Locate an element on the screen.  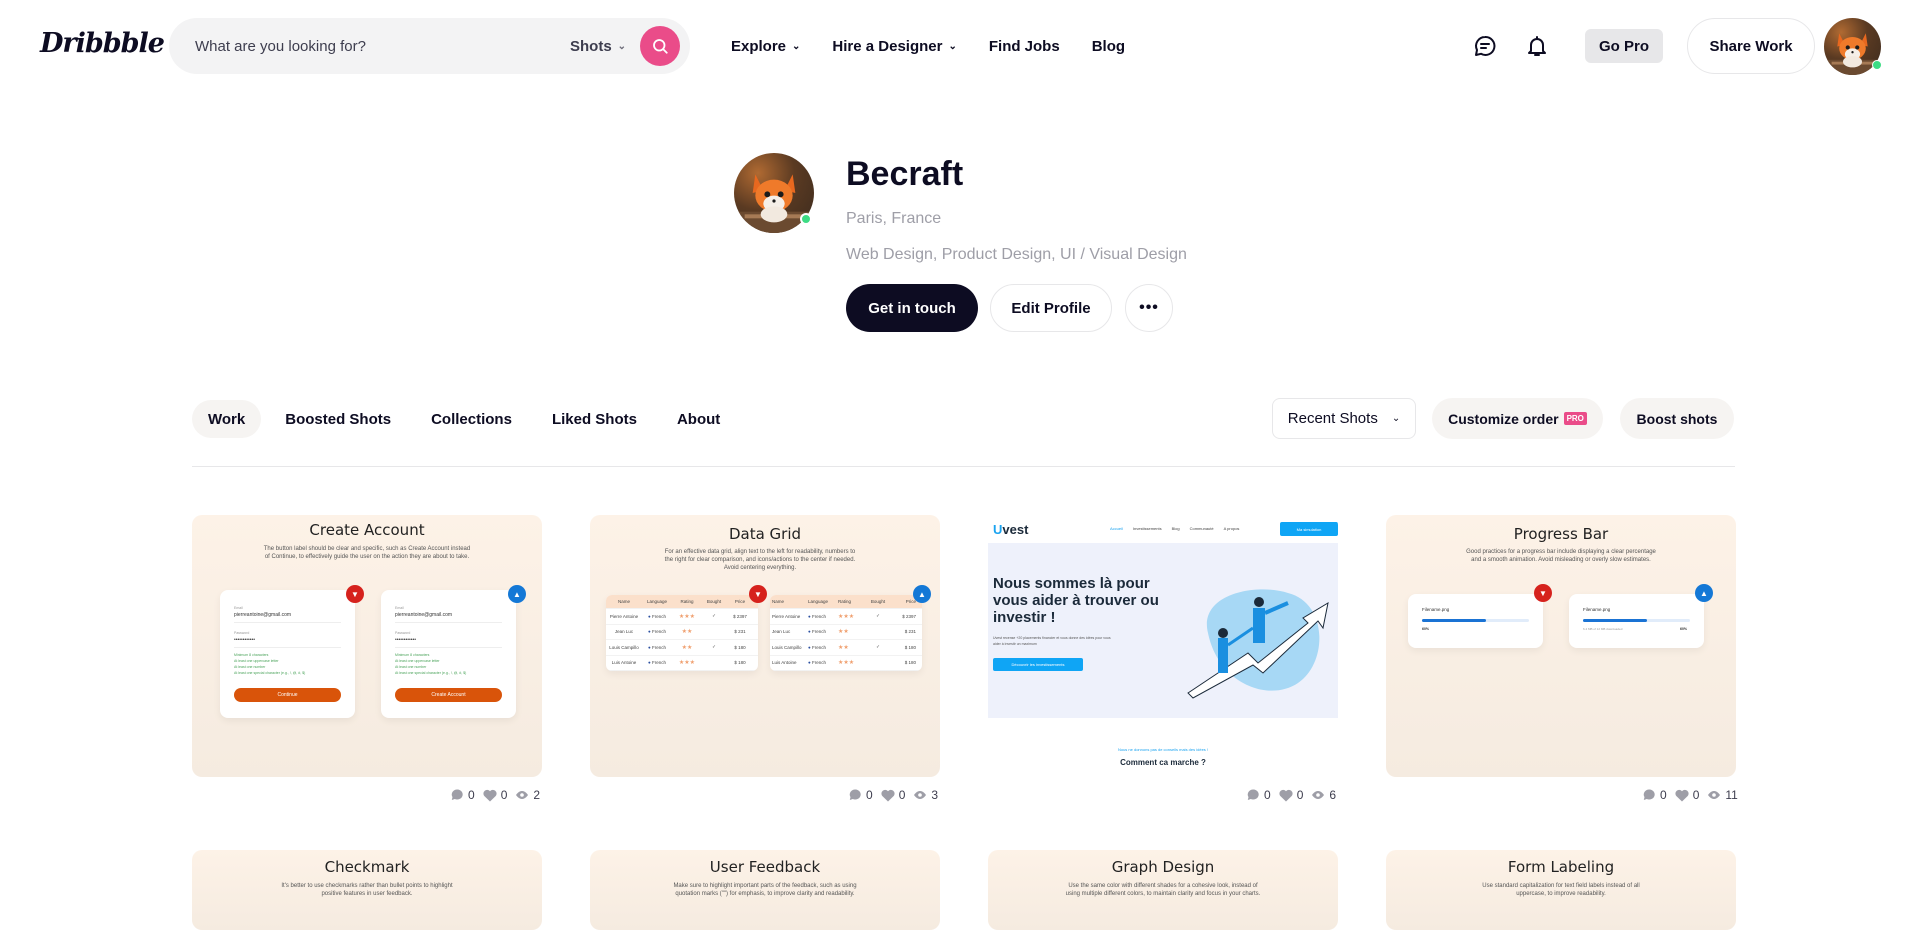
password-value: •••••••••••• is located at coordinates (245, 640).